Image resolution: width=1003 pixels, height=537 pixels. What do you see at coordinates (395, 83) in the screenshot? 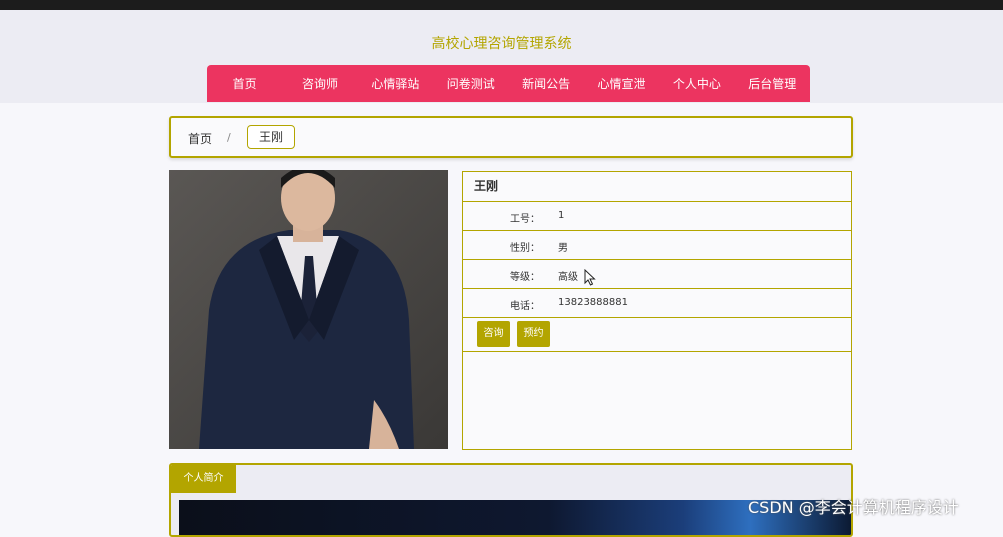
I see `nav-item-mood-station: 心情驿站` at bounding box center [395, 83].